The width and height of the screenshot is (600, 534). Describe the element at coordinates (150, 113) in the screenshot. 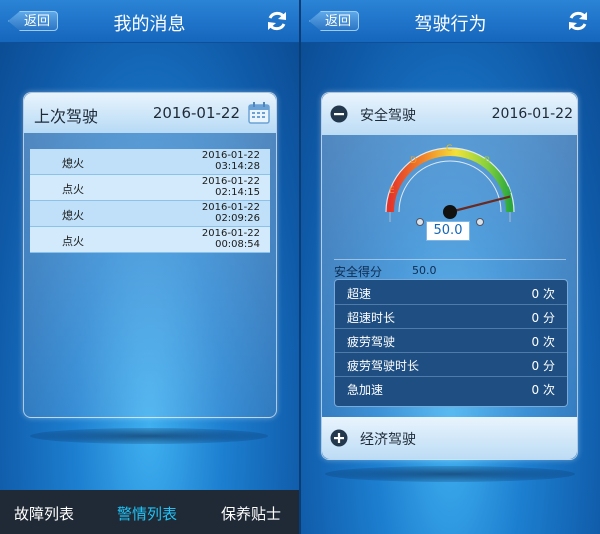

I see `card-header: 上次驾驶 2016-01-22` at that location.